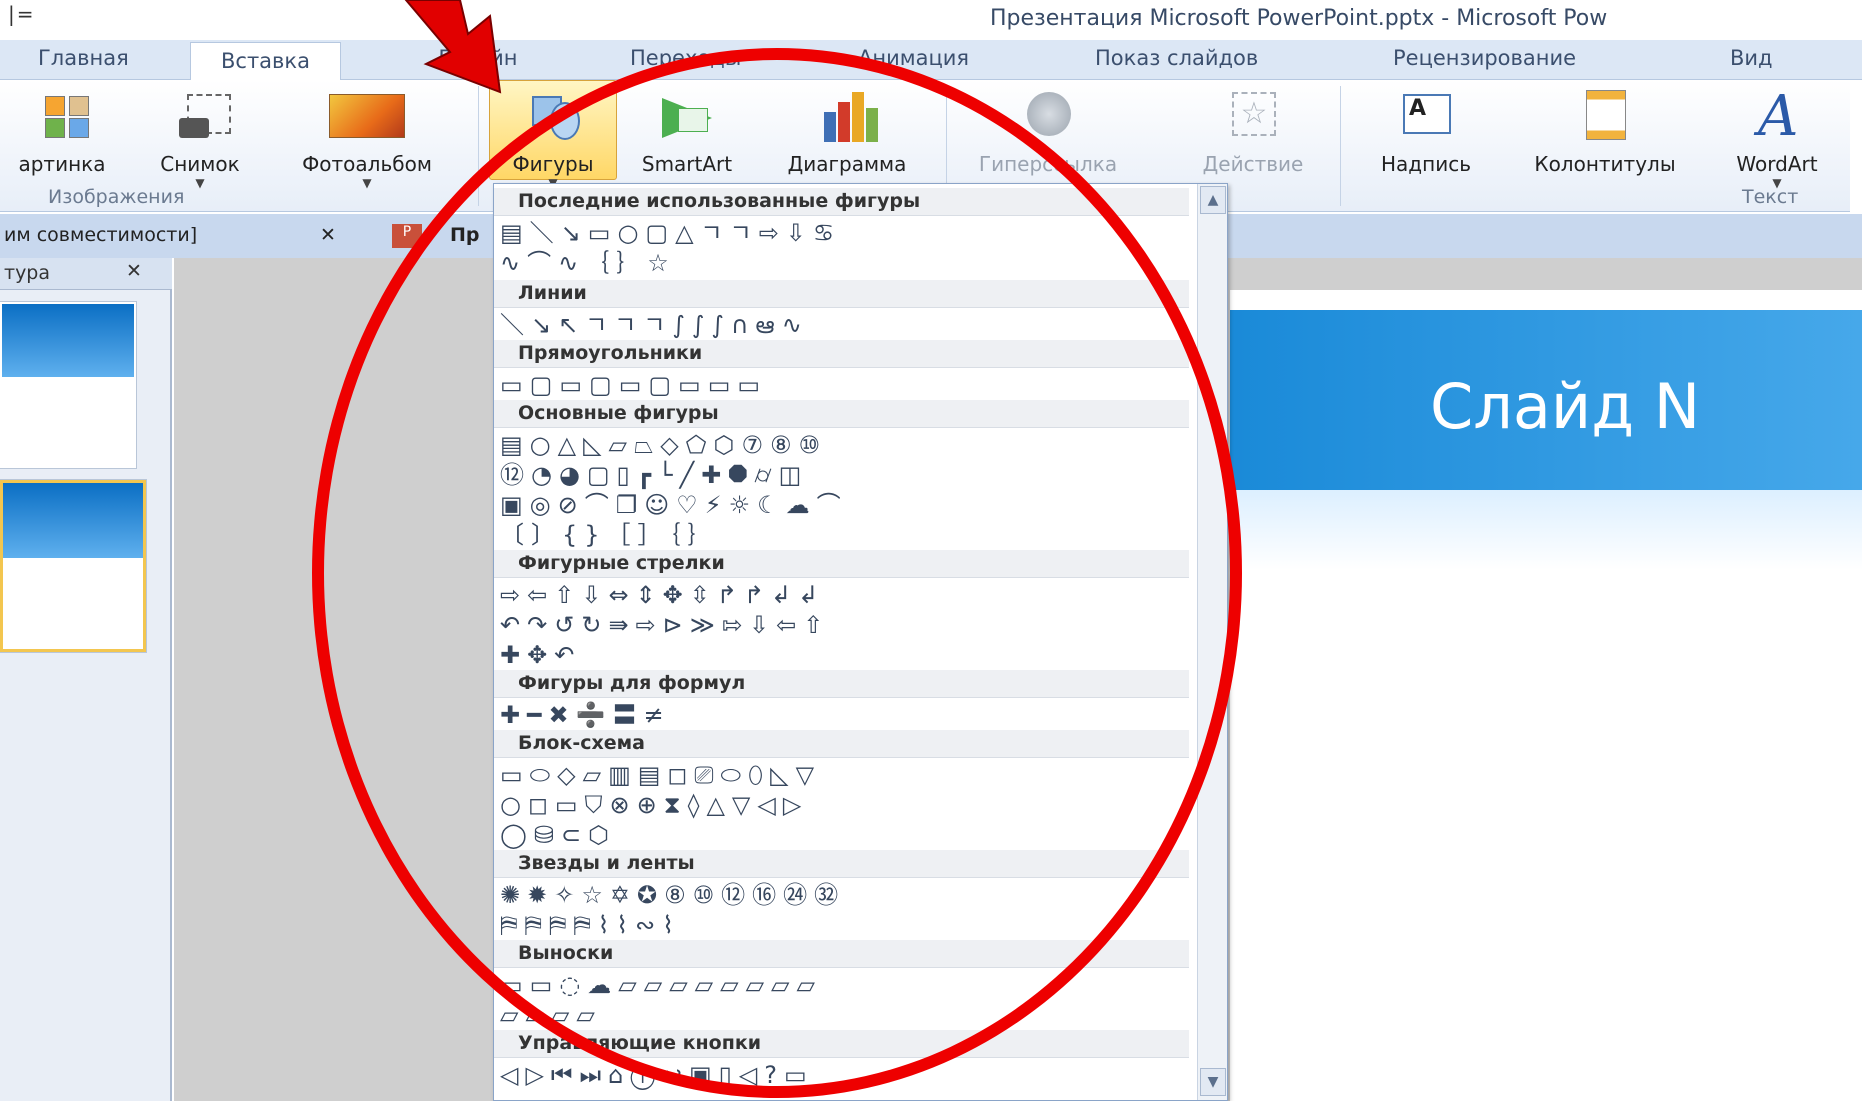 The width and height of the screenshot is (1862, 1101). What do you see at coordinates (367, 183) in the screenshot?
I see `chevron-down-icon: ▼` at bounding box center [367, 183].